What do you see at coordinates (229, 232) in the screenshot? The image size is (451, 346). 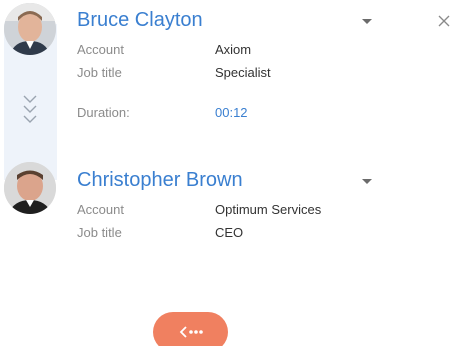 I see `field-value-job-title: CEO` at bounding box center [229, 232].